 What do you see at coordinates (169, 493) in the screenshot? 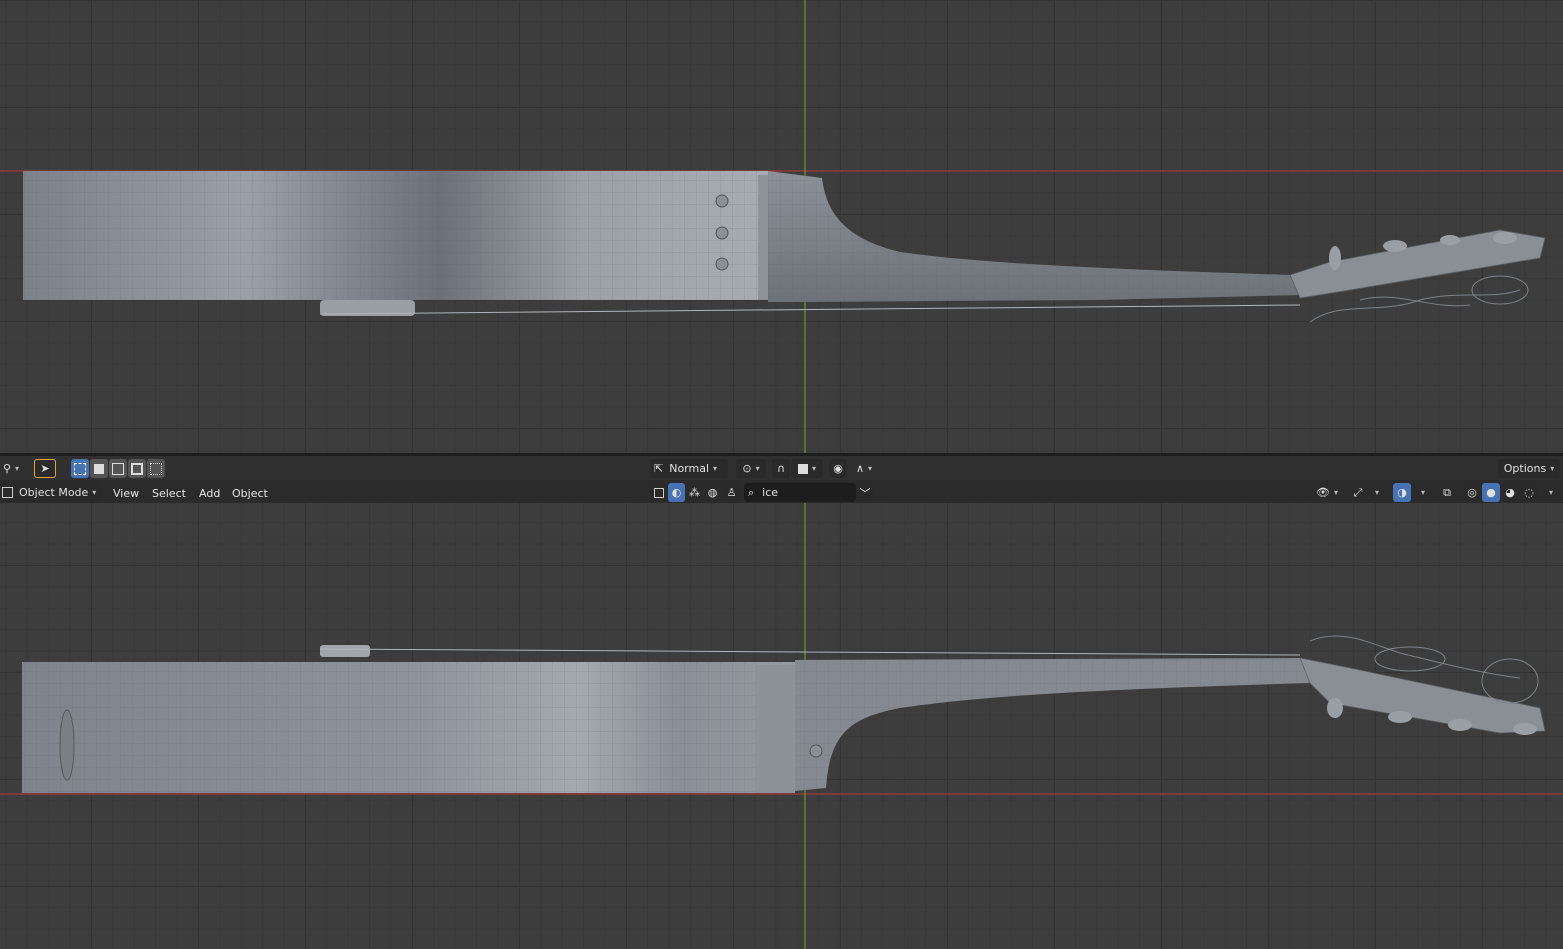
I see `menu-select: Select` at bounding box center [169, 493].